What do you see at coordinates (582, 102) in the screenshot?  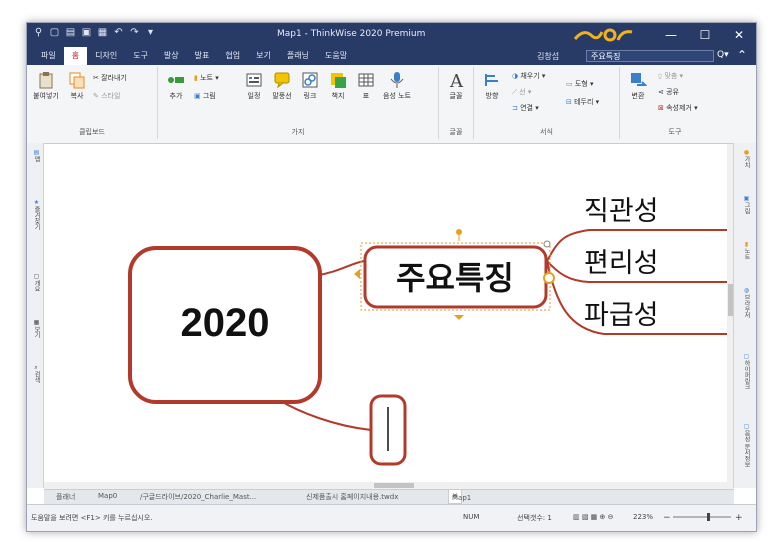 I see `border-button: ⊟ 테두리 ▾` at bounding box center [582, 102].